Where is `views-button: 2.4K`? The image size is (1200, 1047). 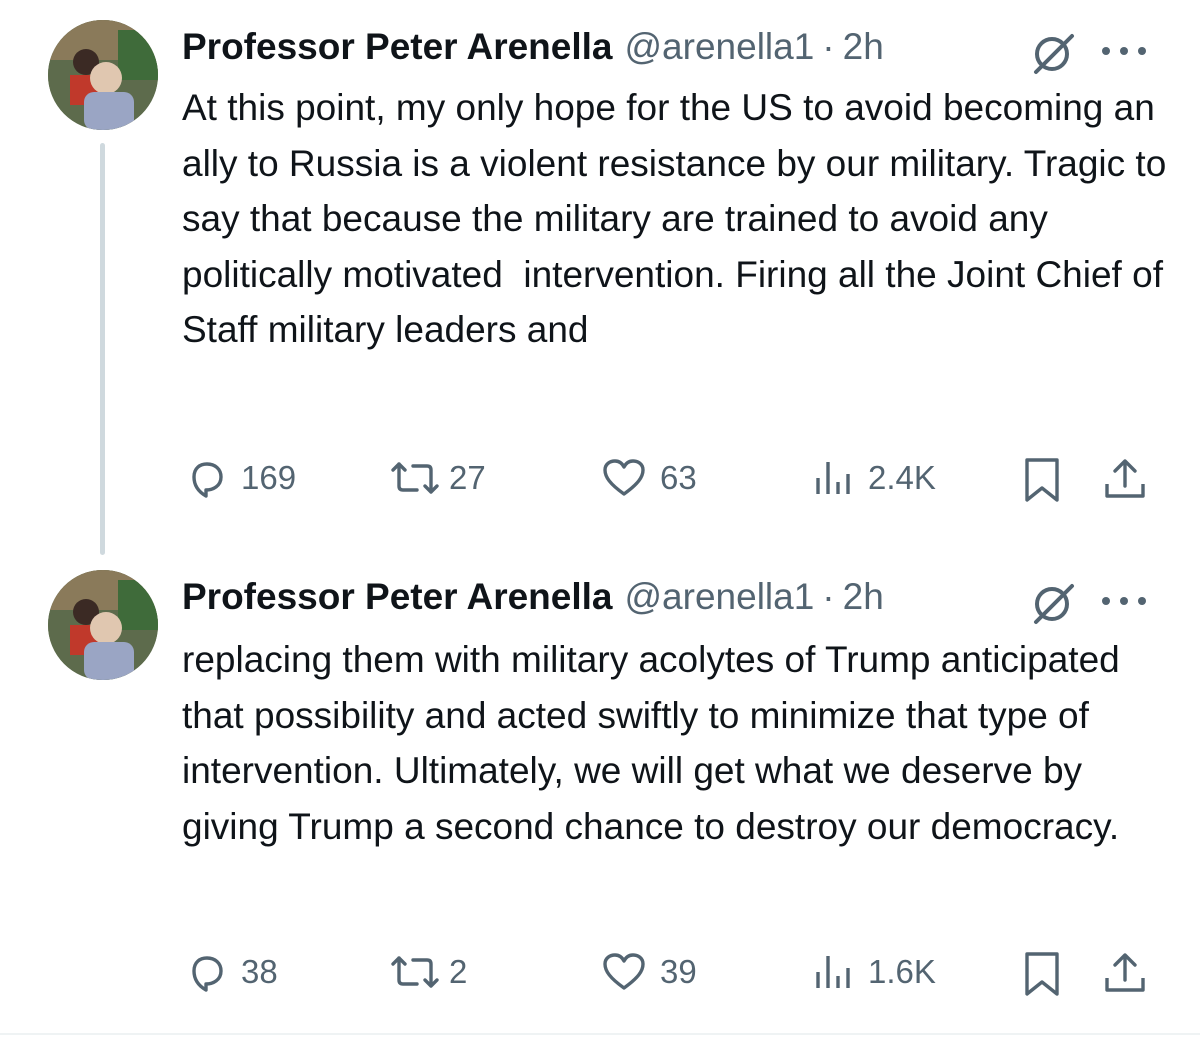 views-button: 2.4K is located at coordinates (874, 478).